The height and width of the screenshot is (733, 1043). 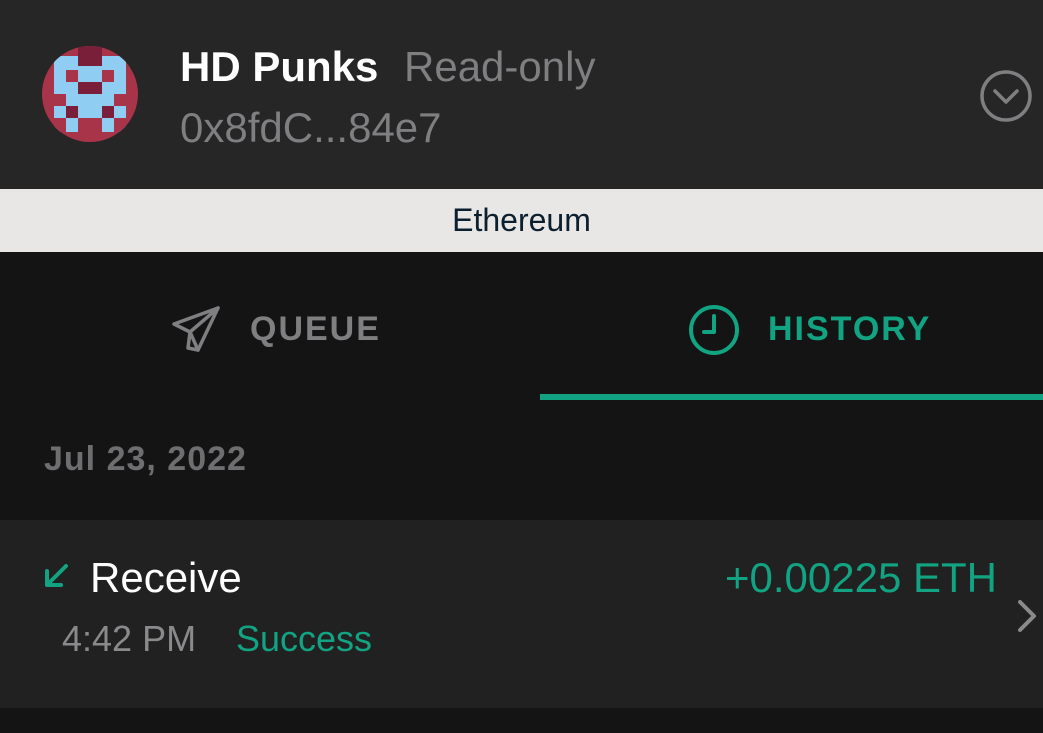 I want to click on arrow-down-left-icon, so click(x=56, y=575).